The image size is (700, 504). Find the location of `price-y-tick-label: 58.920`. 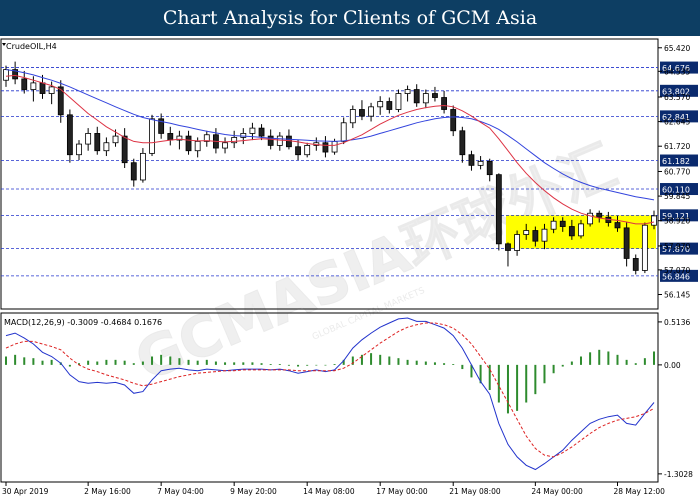

price-y-tick-label: 58.920 is located at coordinates (677, 221).